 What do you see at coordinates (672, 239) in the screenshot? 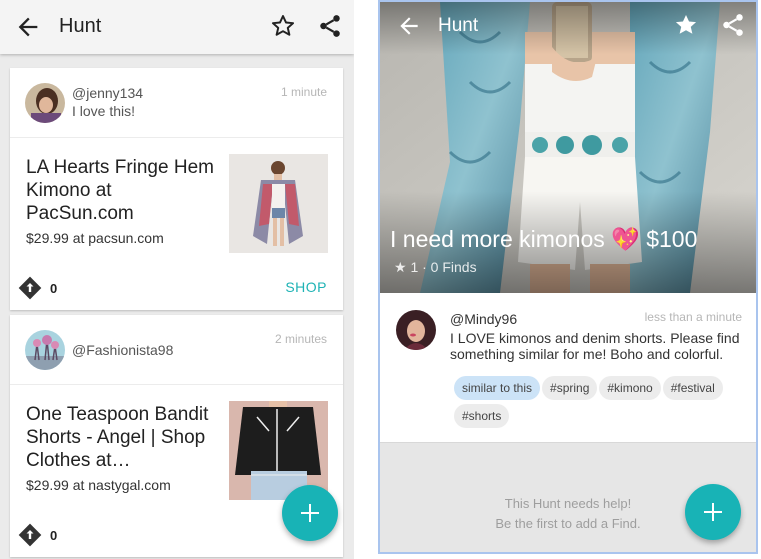
I see `hunt-budget: $100` at bounding box center [672, 239].